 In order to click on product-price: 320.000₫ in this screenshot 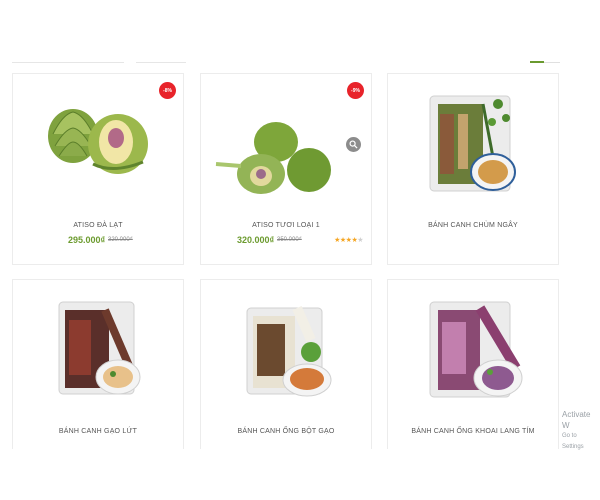, I will do `click(256, 240)`.